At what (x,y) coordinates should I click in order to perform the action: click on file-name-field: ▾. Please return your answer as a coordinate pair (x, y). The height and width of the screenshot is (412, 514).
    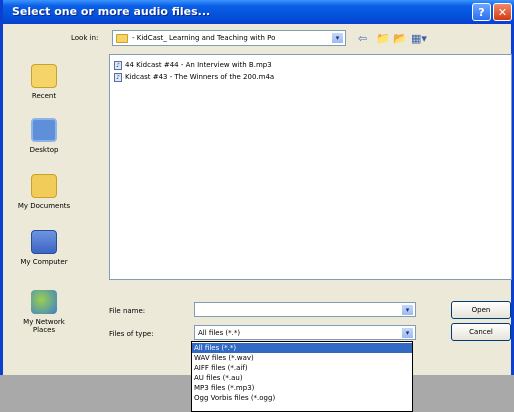
    Looking at the image, I should click on (305, 309).